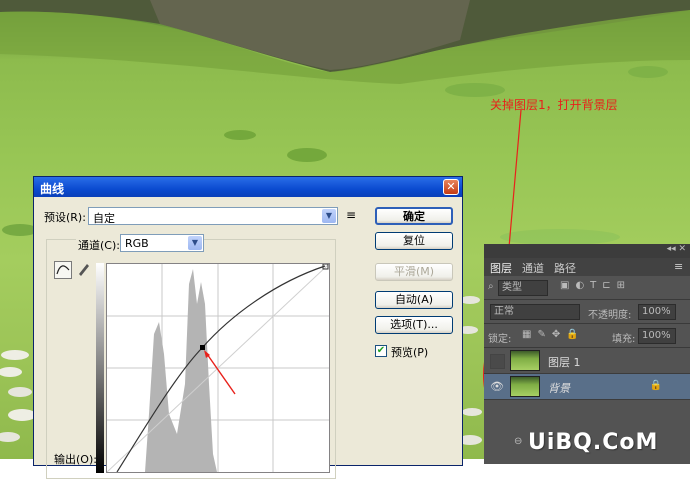 This screenshot has width=690, height=479. I want to click on auto-button: 自动(A), so click(414, 300).